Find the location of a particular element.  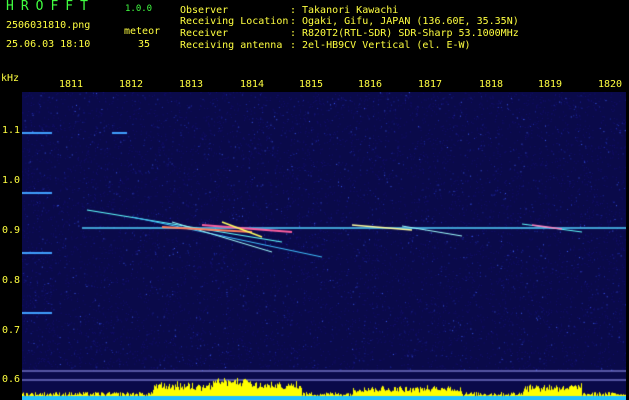

info-value-antenna: 2el-HB9CV Vertical (el. E-W) is located at coordinates (386, 45).